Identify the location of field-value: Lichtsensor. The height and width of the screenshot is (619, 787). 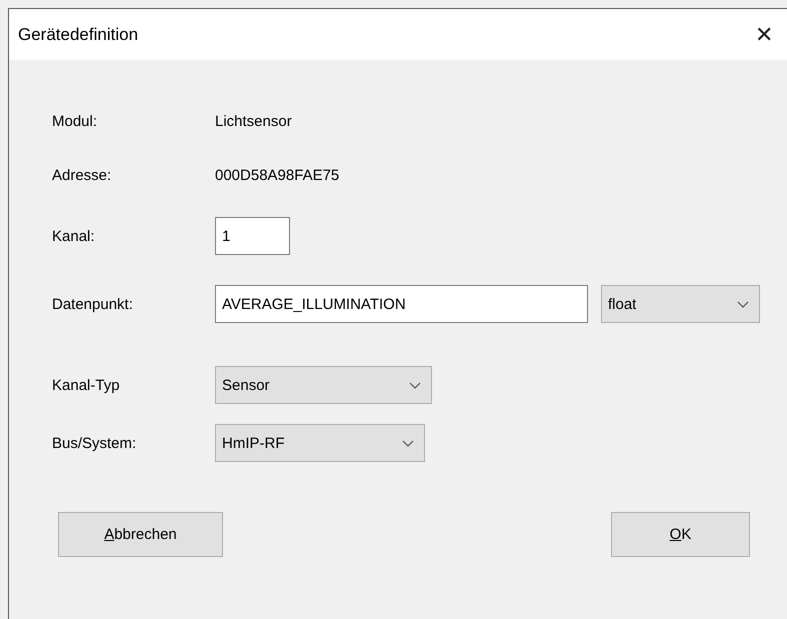
(253, 121).